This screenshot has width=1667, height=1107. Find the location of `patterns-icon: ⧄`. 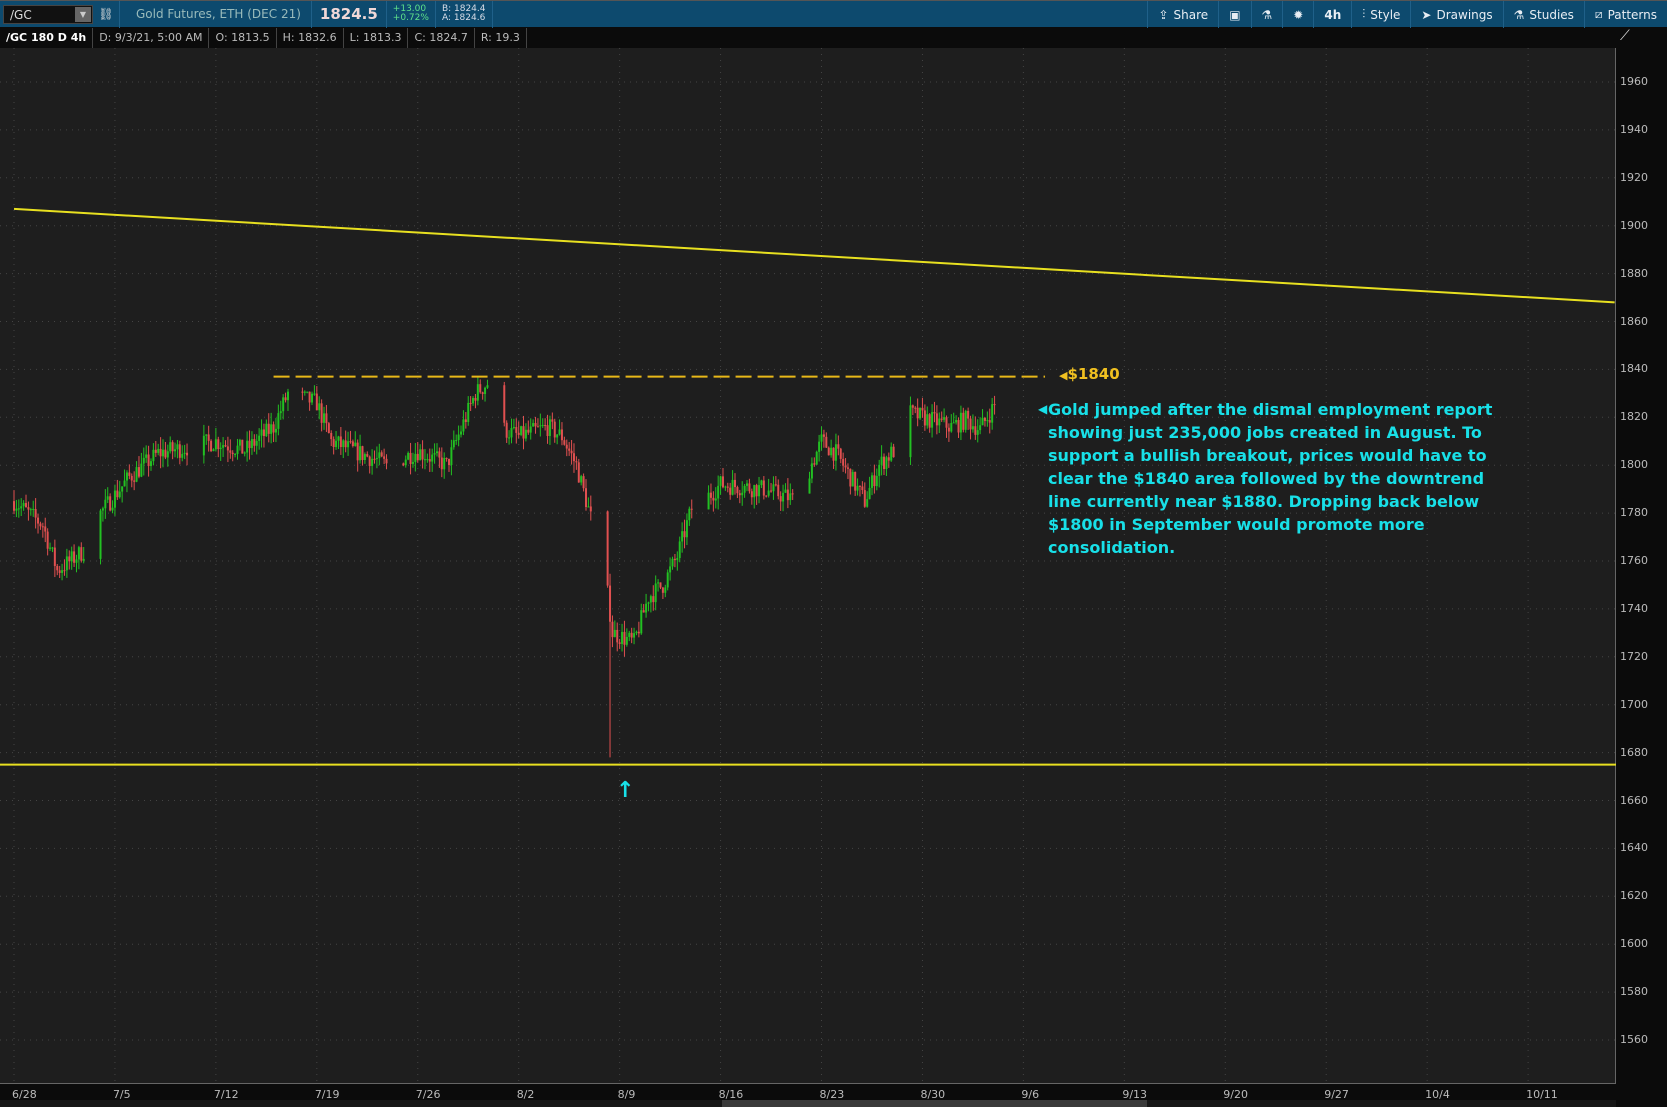

patterns-icon: ⧄ is located at coordinates (1598, 14).